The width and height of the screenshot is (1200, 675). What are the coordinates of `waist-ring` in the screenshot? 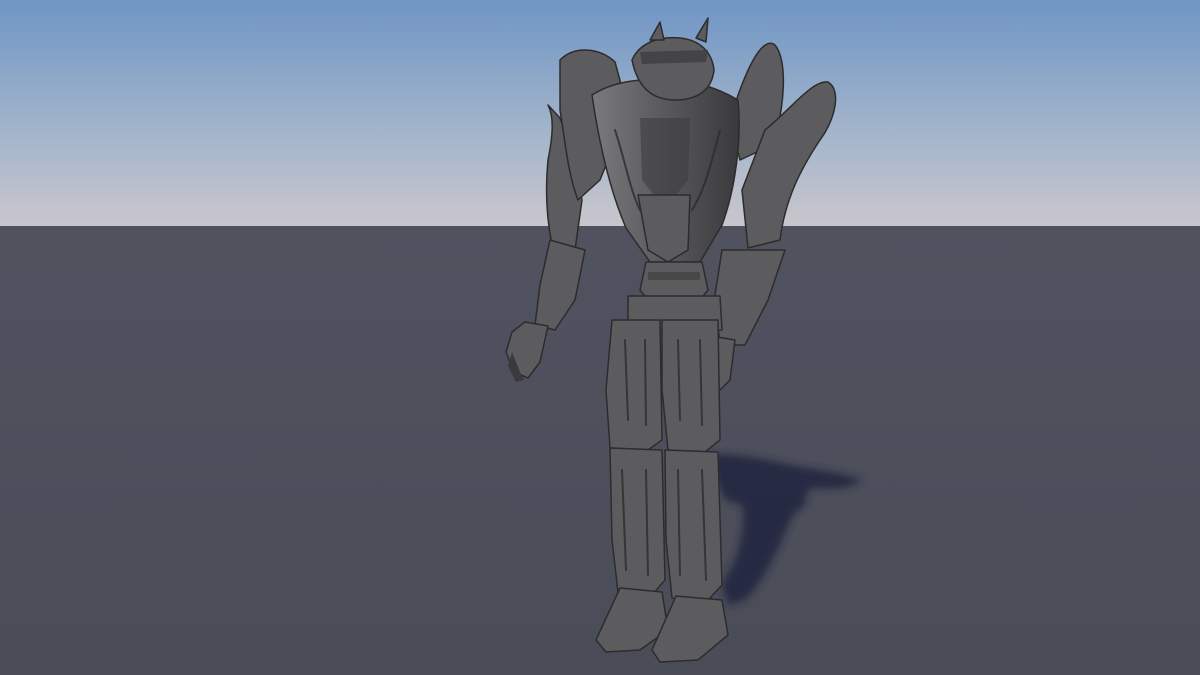 It's located at (674, 276).